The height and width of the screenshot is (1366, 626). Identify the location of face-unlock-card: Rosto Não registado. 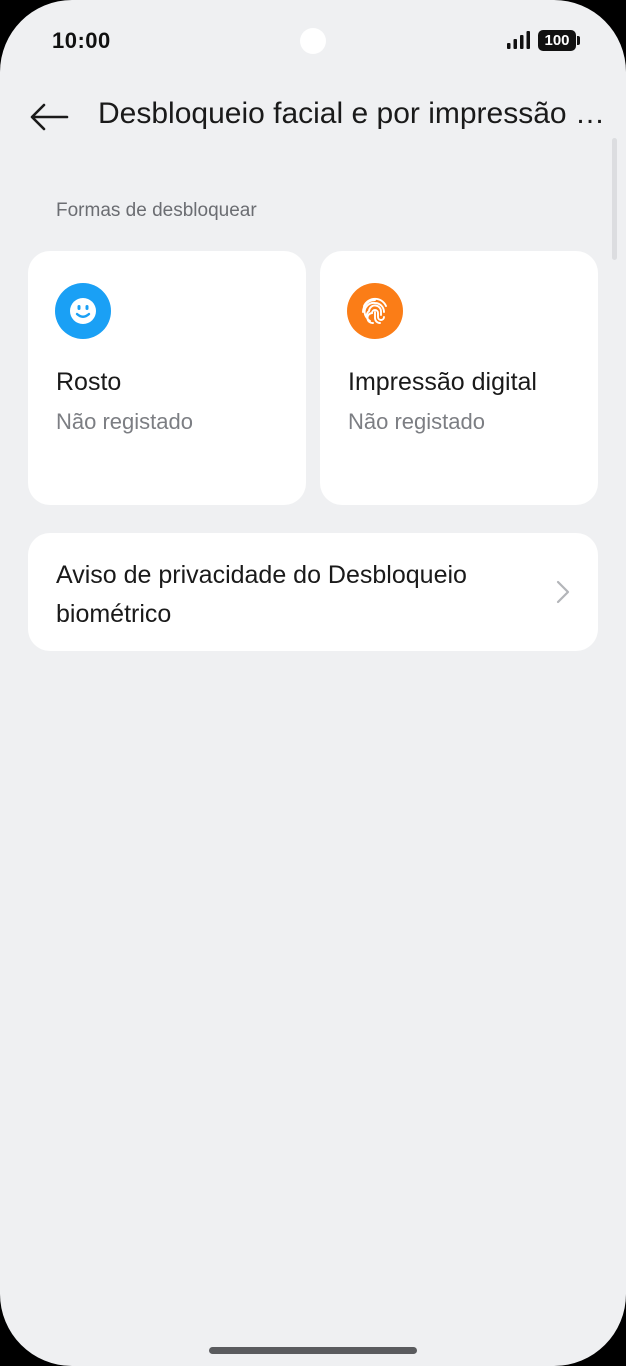
(167, 378).